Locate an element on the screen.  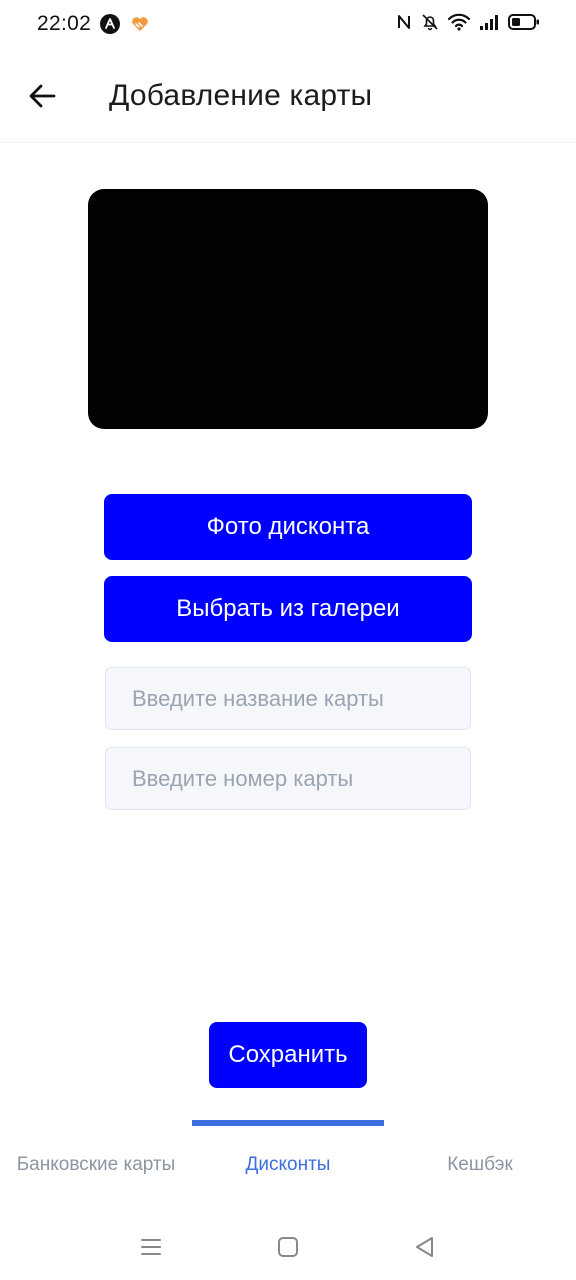
tab-cashback: Кешбэк is located at coordinates (480, 1165).